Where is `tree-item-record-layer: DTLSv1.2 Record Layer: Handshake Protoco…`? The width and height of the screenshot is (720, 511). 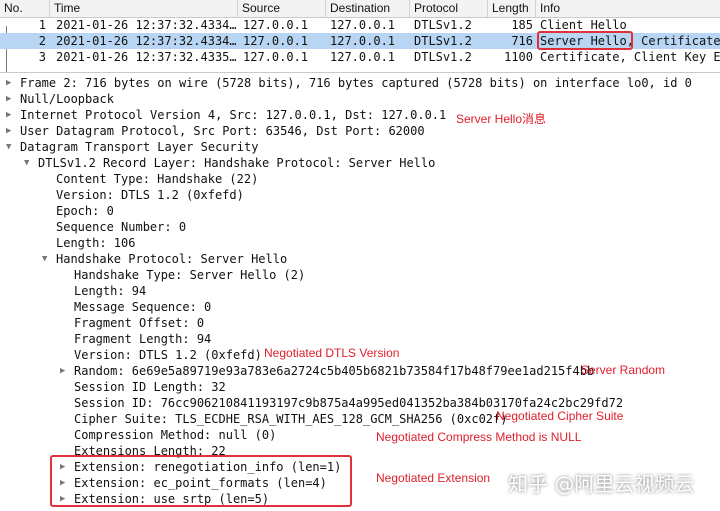 tree-item-record-layer: DTLSv1.2 Record Layer: Handshake Protoco… is located at coordinates (236, 163).